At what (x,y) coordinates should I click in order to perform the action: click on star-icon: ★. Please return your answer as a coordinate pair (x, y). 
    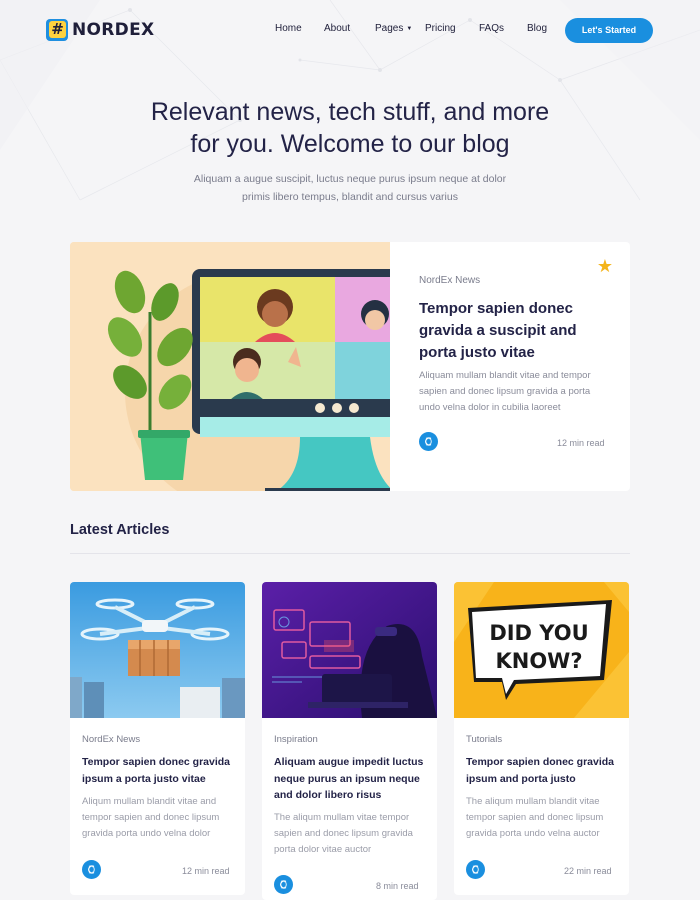
    Looking at the image, I should click on (605, 266).